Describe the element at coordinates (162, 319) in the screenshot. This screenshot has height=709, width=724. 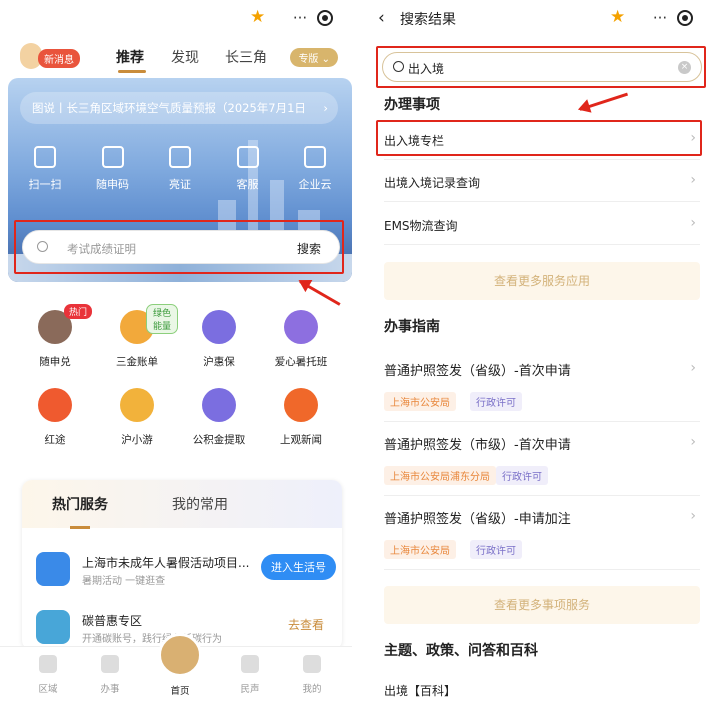
I see `green-energy-badge: 绿色能量` at that location.